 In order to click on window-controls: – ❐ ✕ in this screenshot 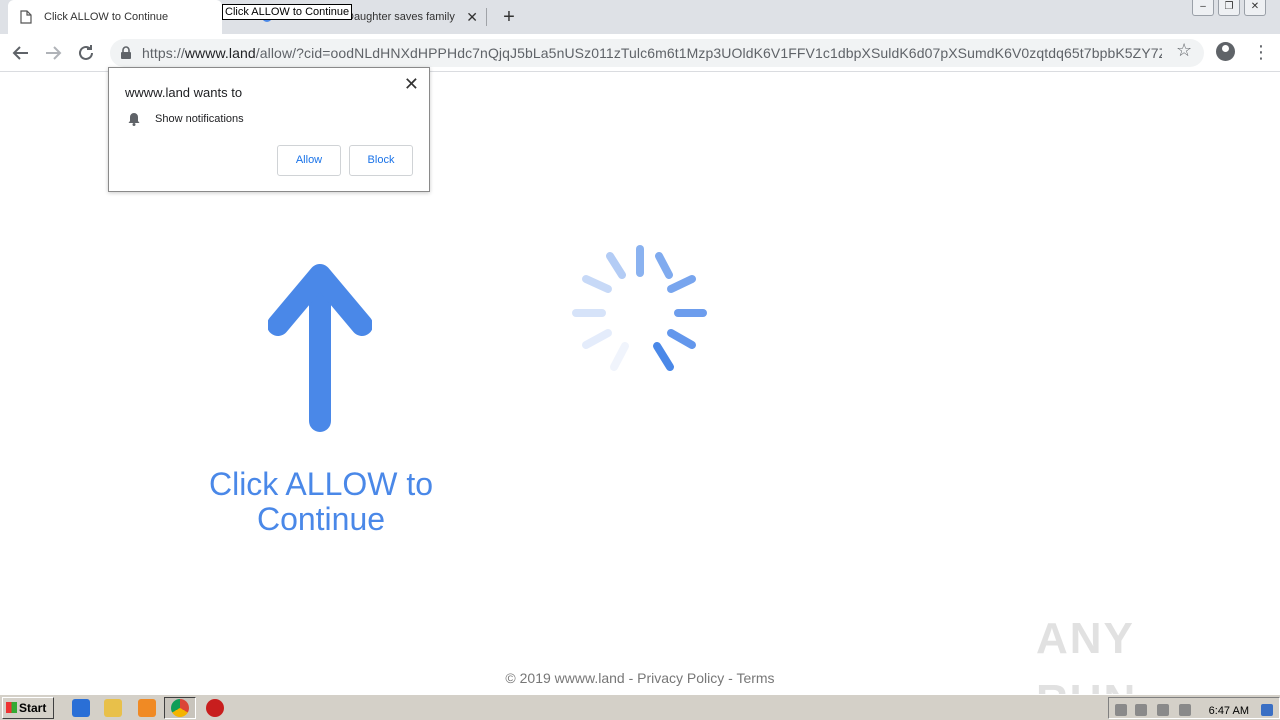, I will do `click(1229, 8)`.